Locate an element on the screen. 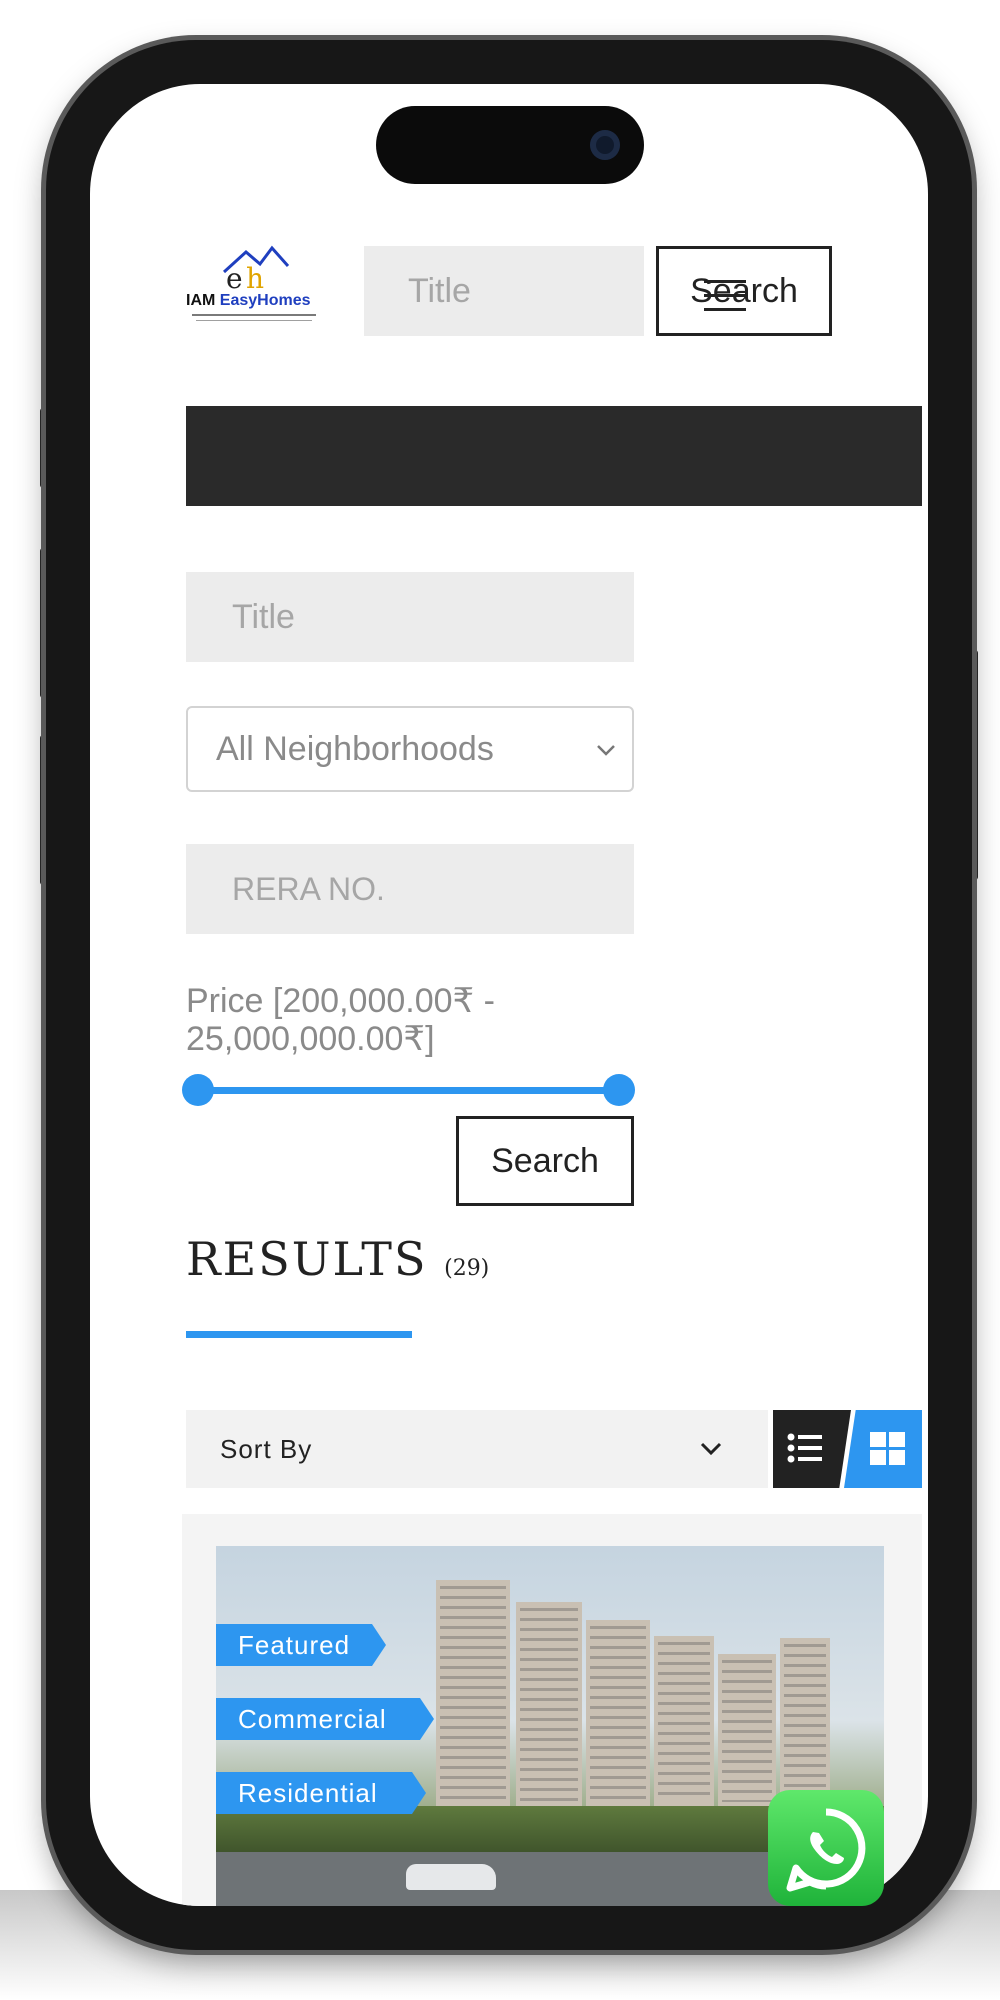  camera-icon is located at coordinates (605, 145).